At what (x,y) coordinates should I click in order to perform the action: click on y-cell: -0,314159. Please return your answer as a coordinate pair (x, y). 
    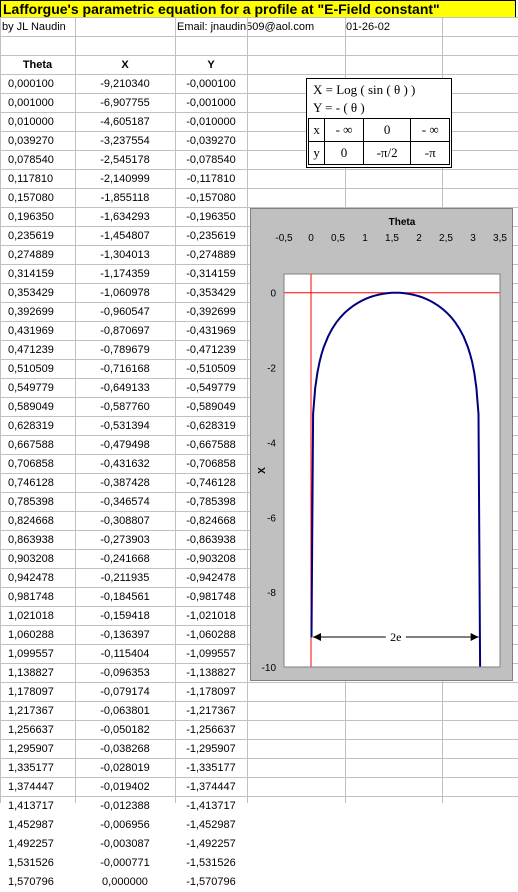
    Looking at the image, I should click on (211, 274).